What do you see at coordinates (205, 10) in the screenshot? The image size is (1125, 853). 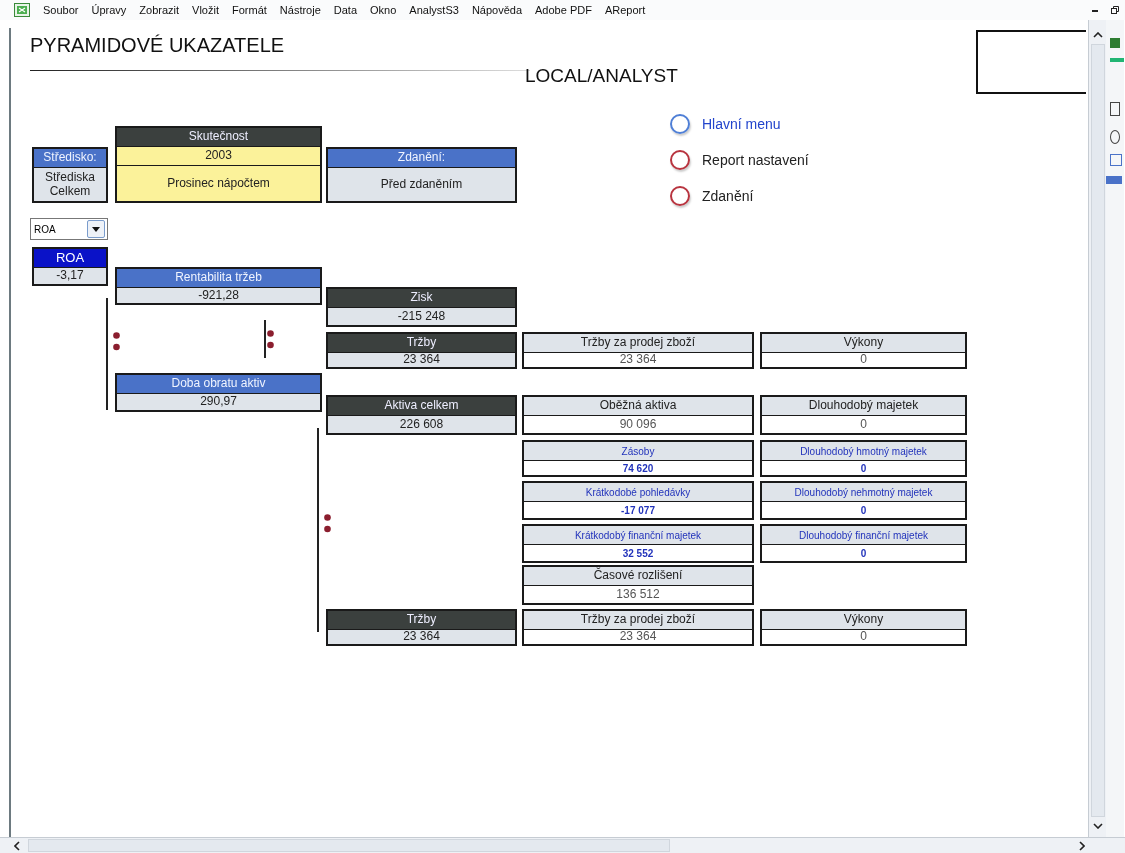 I see `menu-item: Vložit` at bounding box center [205, 10].